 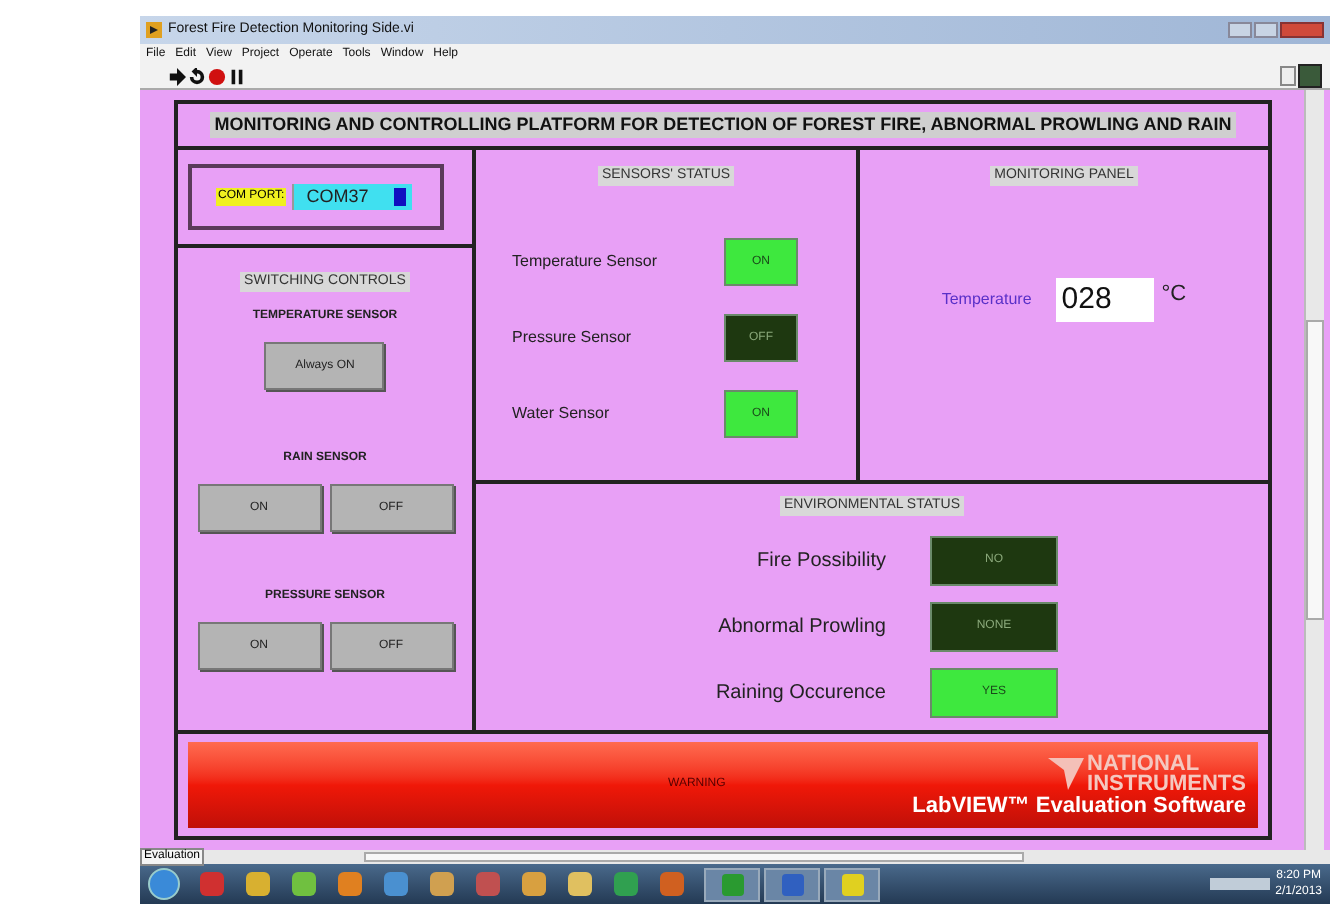 What do you see at coordinates (1302, 30) in the screenshot?
I see `close-button` at bounding box center [1302, 30].